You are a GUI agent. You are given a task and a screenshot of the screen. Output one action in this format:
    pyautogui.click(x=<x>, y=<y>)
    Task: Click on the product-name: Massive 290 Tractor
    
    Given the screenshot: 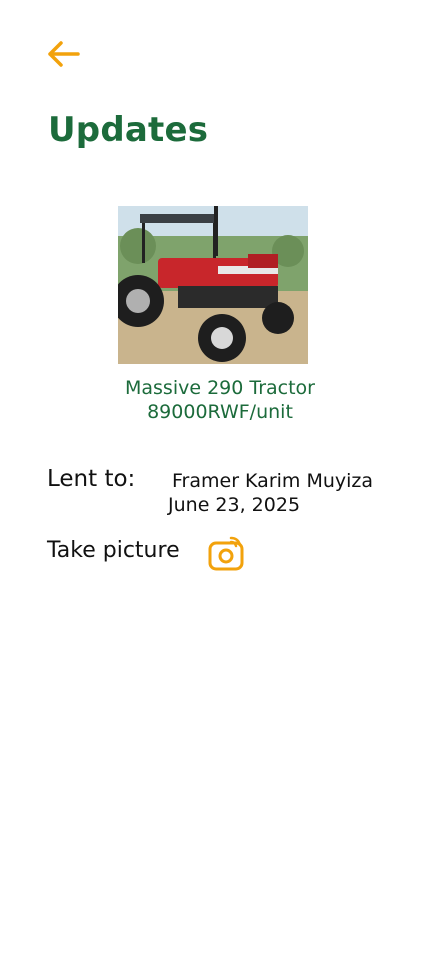 What is the action you would take?
    pyautogui.click(x=220, y=388)
    